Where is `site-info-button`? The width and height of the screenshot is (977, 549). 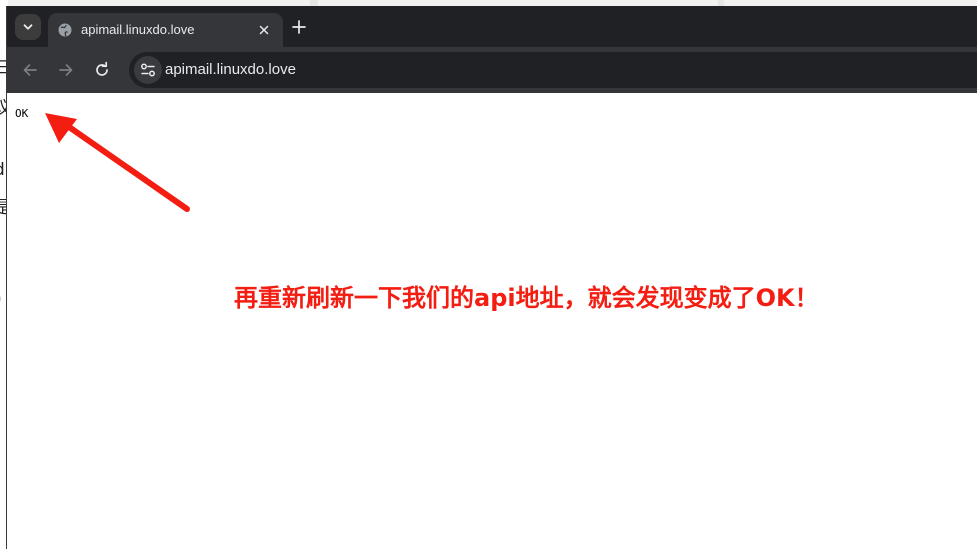 site-info-button is located at coordinates (148, 70).